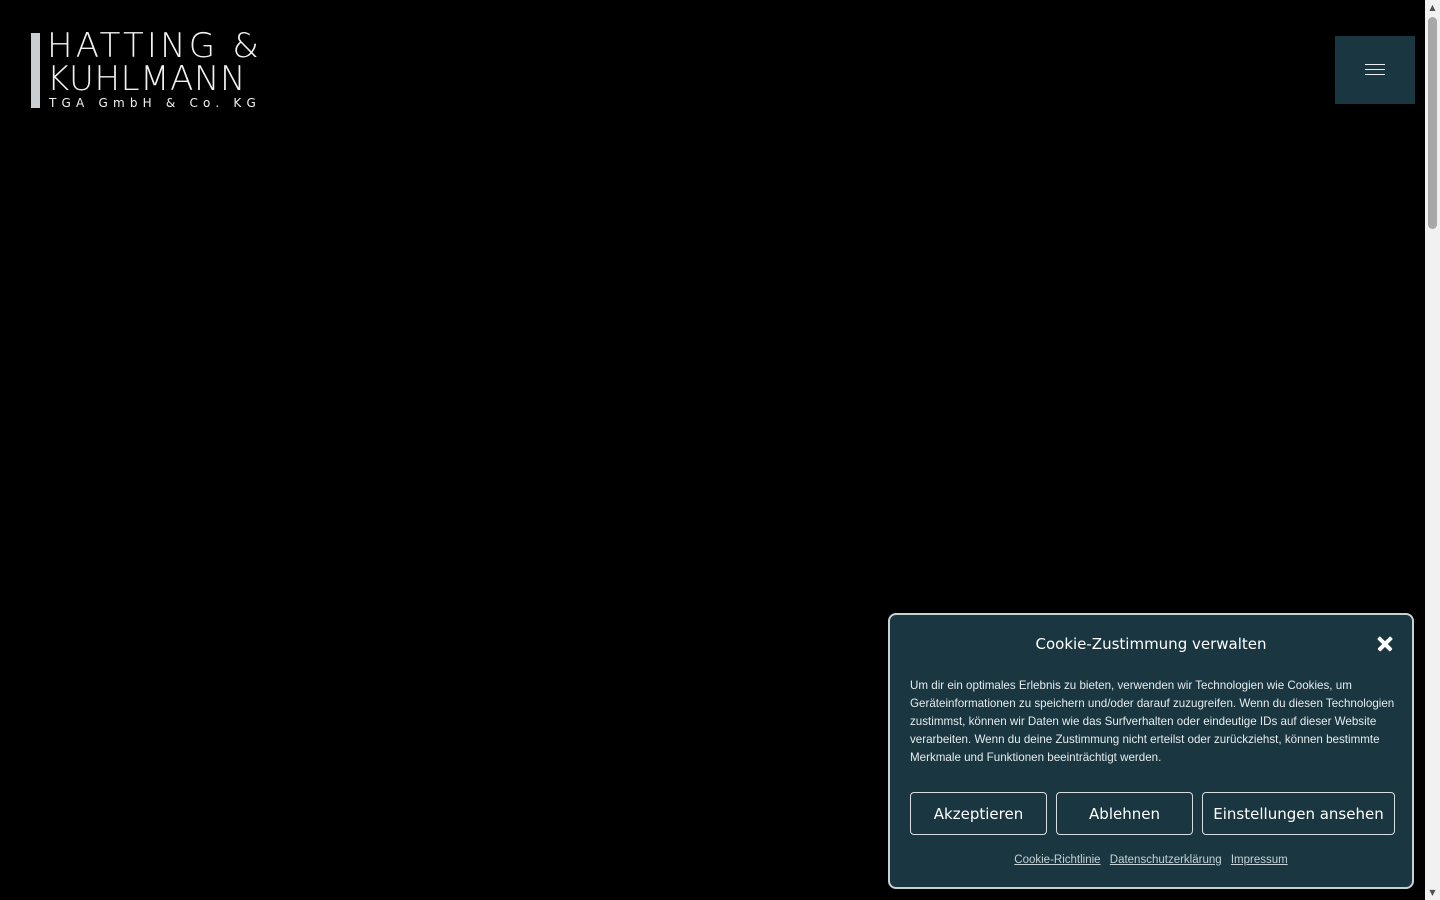 The width and height of the screenshot is (1440, 900). I want to click on company-logo: HATTING & KUHLMANN TGA GmbH & Co. KG, so click(156, 68).